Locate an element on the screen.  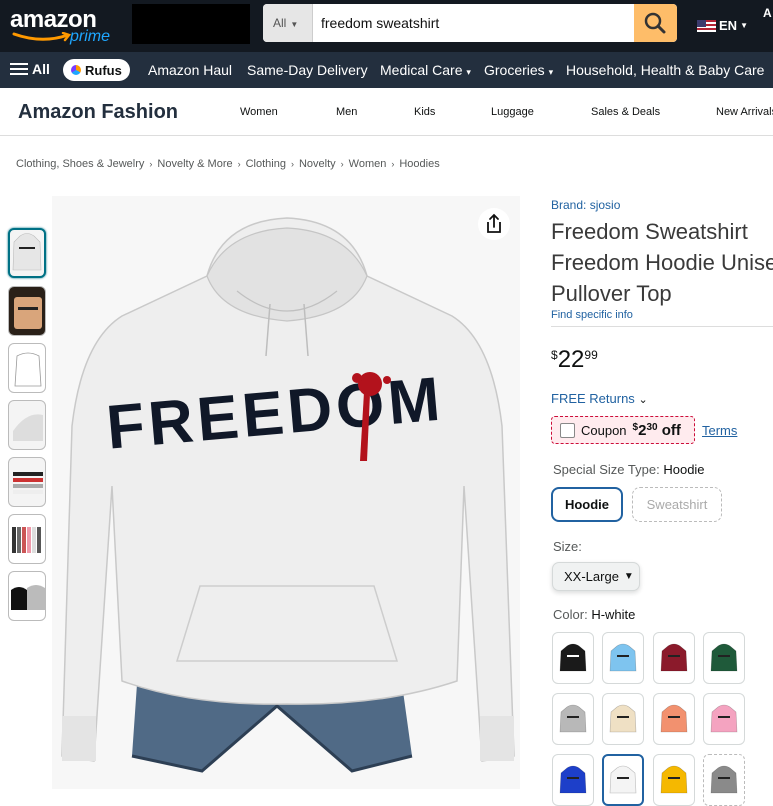
coupon-box: Coupon $230 off is located at coordinates (623, 430).